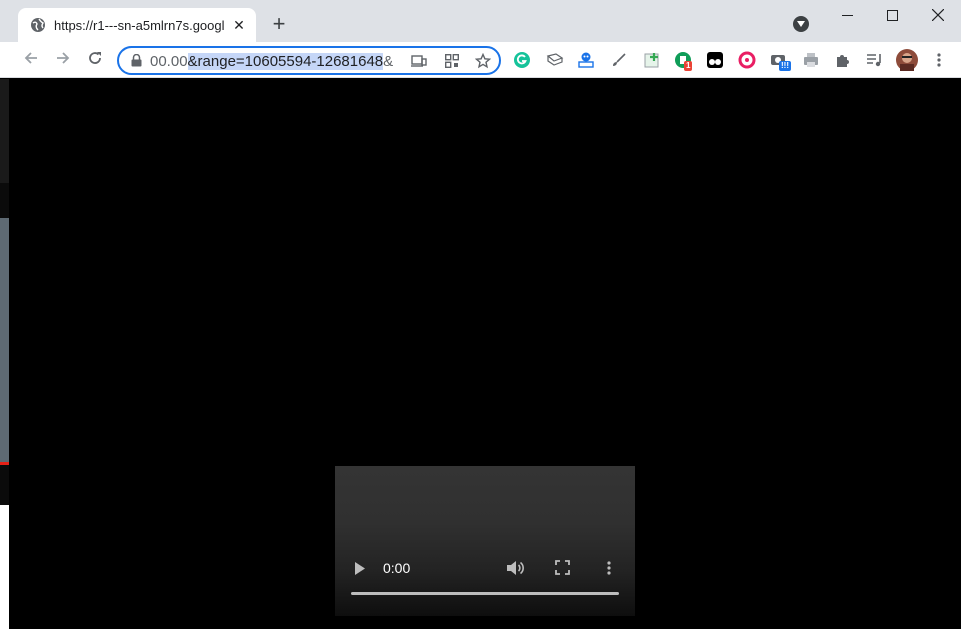 This screenshot has width=961, height=629. Describe the element at coordinates (38, 25) in the screenshot. I see `globe-icon` at that location.